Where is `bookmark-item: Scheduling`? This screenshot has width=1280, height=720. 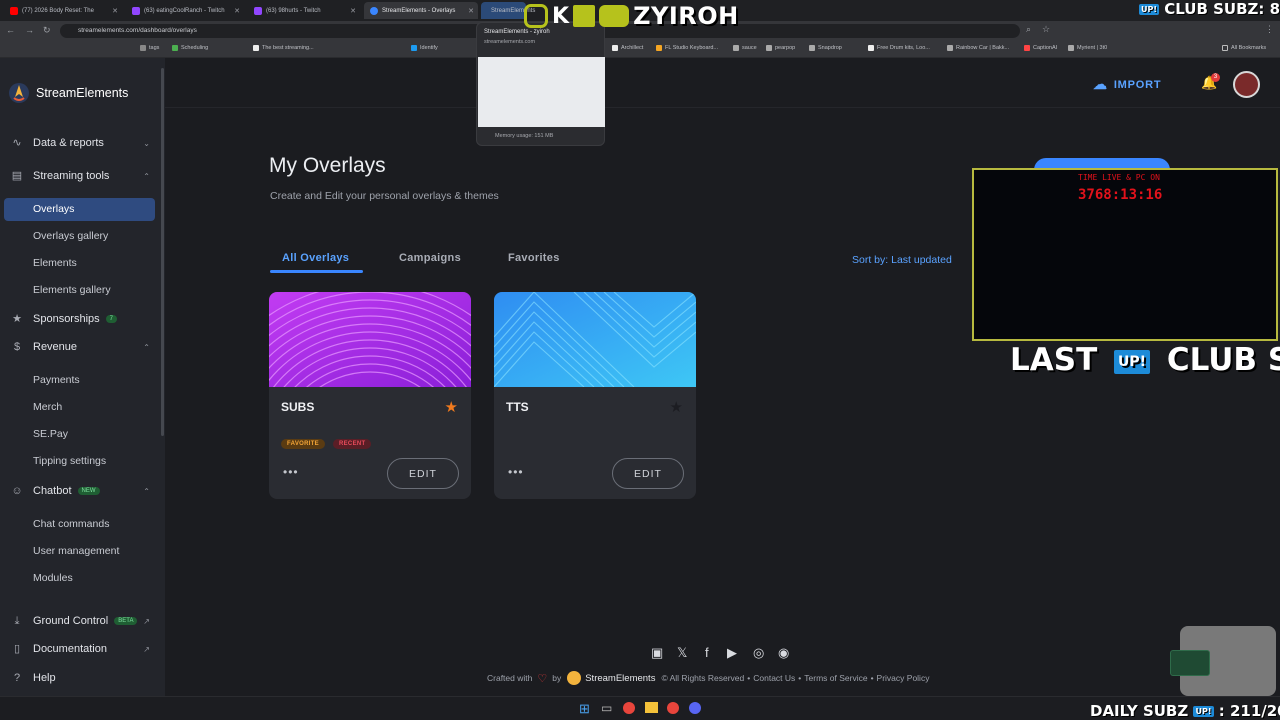
bookmark-item: Scheduling is located at coordinates (190, 48).